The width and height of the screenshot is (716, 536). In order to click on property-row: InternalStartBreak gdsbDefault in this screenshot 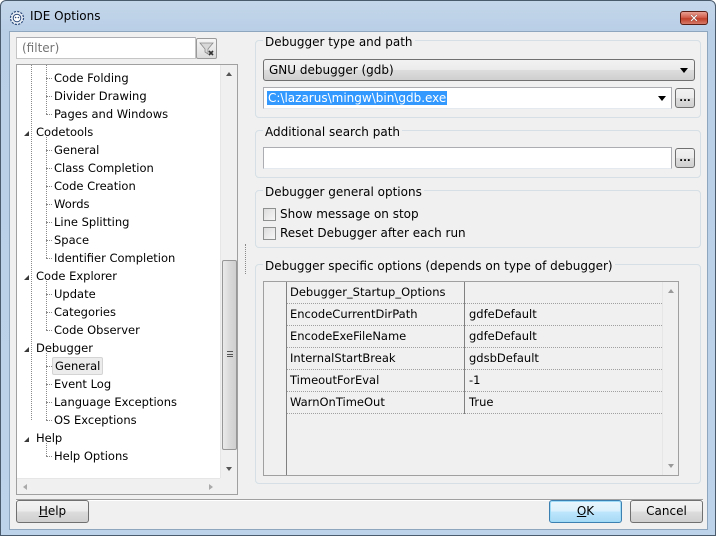, I will do `click(481, 359)`.